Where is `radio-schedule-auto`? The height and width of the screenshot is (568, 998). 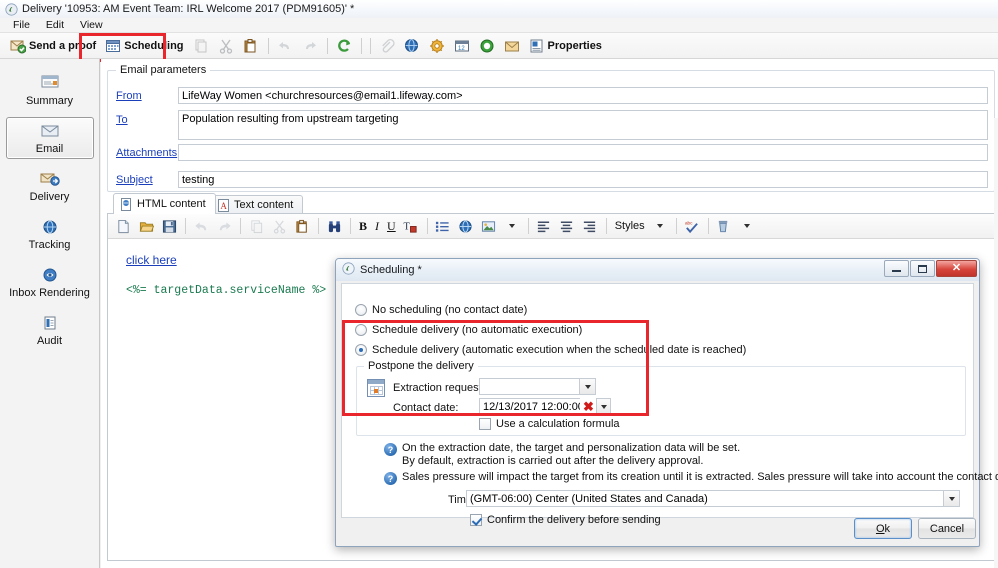
radio-schedule-auto is located at coordinates (361, 350).